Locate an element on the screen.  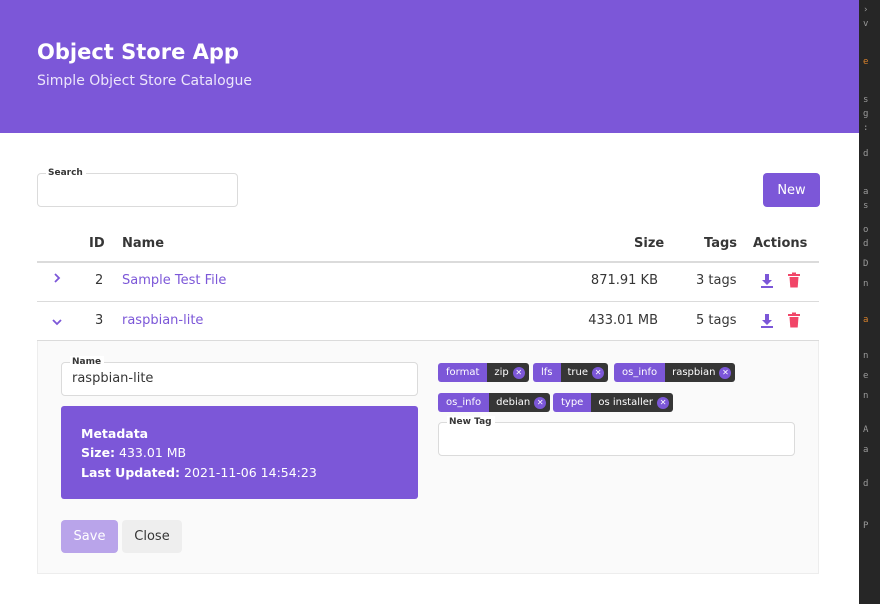
tag-key: format is located at coordinates (463, 372).